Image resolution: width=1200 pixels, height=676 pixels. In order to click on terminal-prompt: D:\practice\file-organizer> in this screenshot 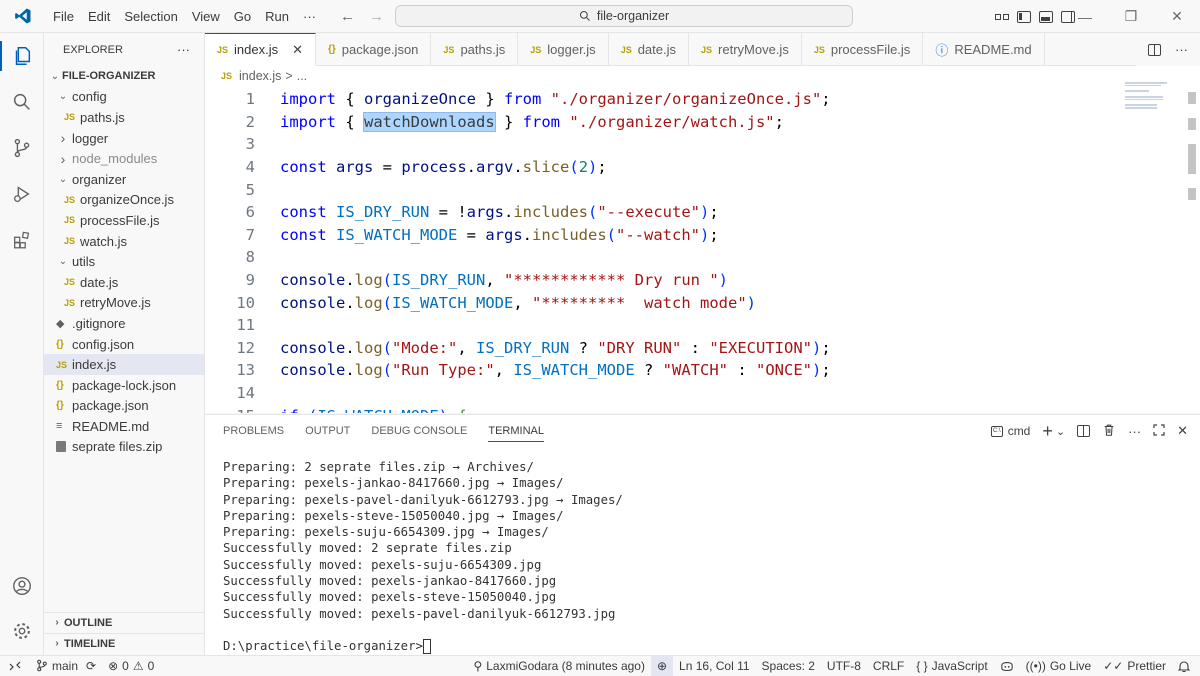, I will do `click(423, 647)`.